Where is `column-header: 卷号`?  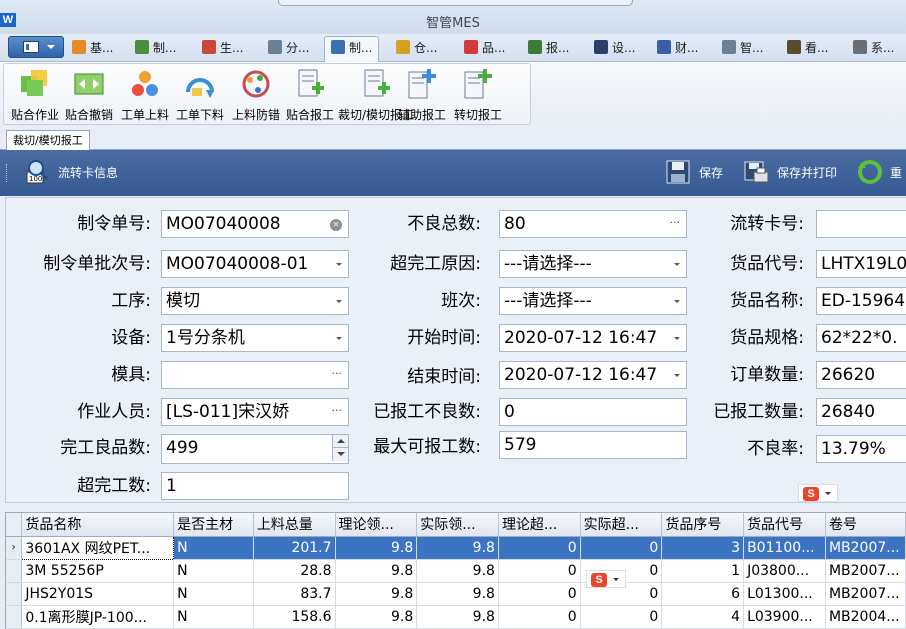 column-header: 卷号 is located at coordinates (865, 525).